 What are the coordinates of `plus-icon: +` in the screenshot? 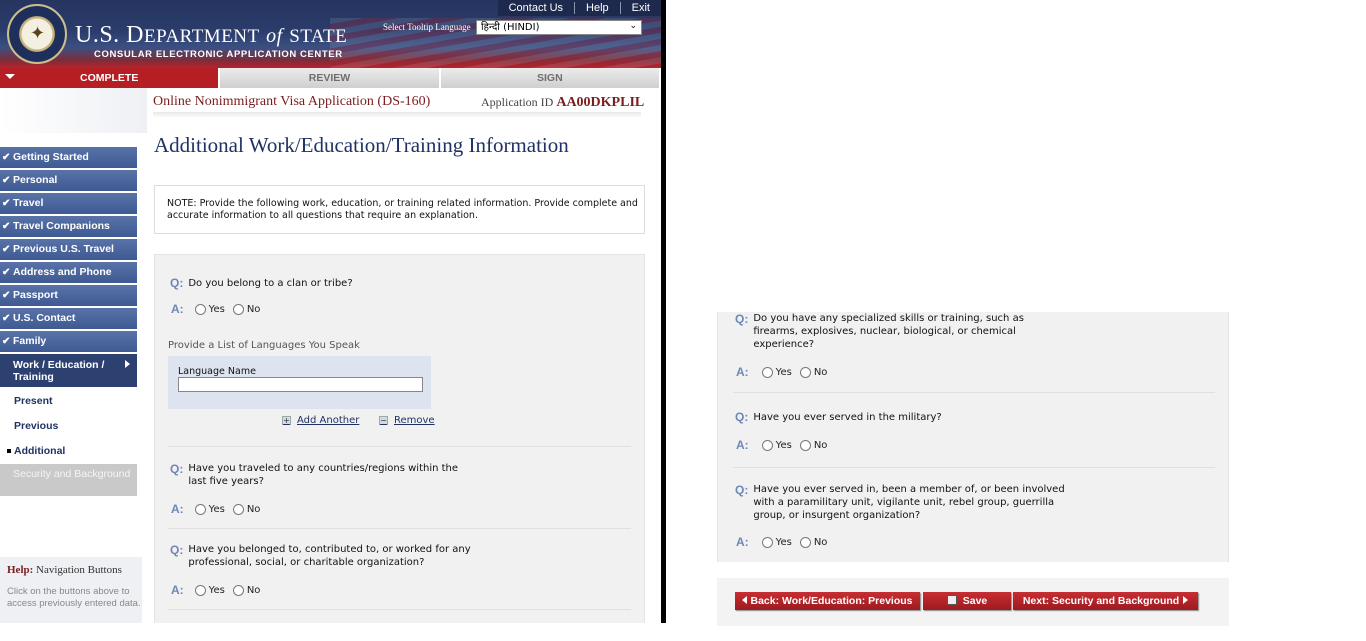 It's located at (286, 420).